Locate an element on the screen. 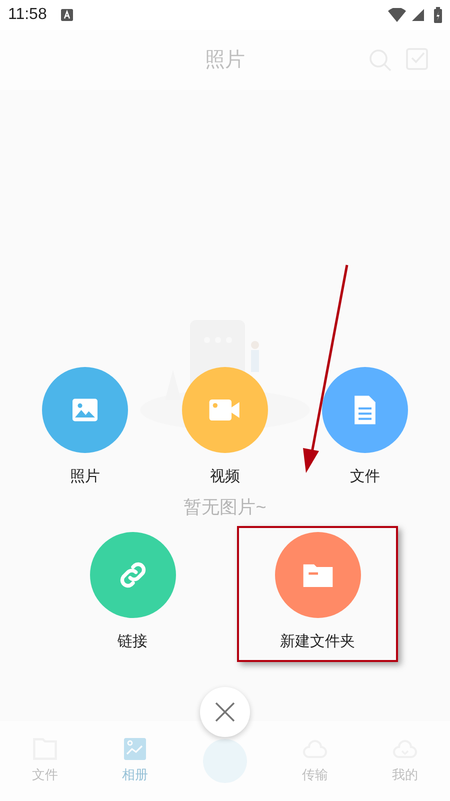 The height and width of the screenshot is (801, 450). keyboard-icon is located at coordinates (66, 15).